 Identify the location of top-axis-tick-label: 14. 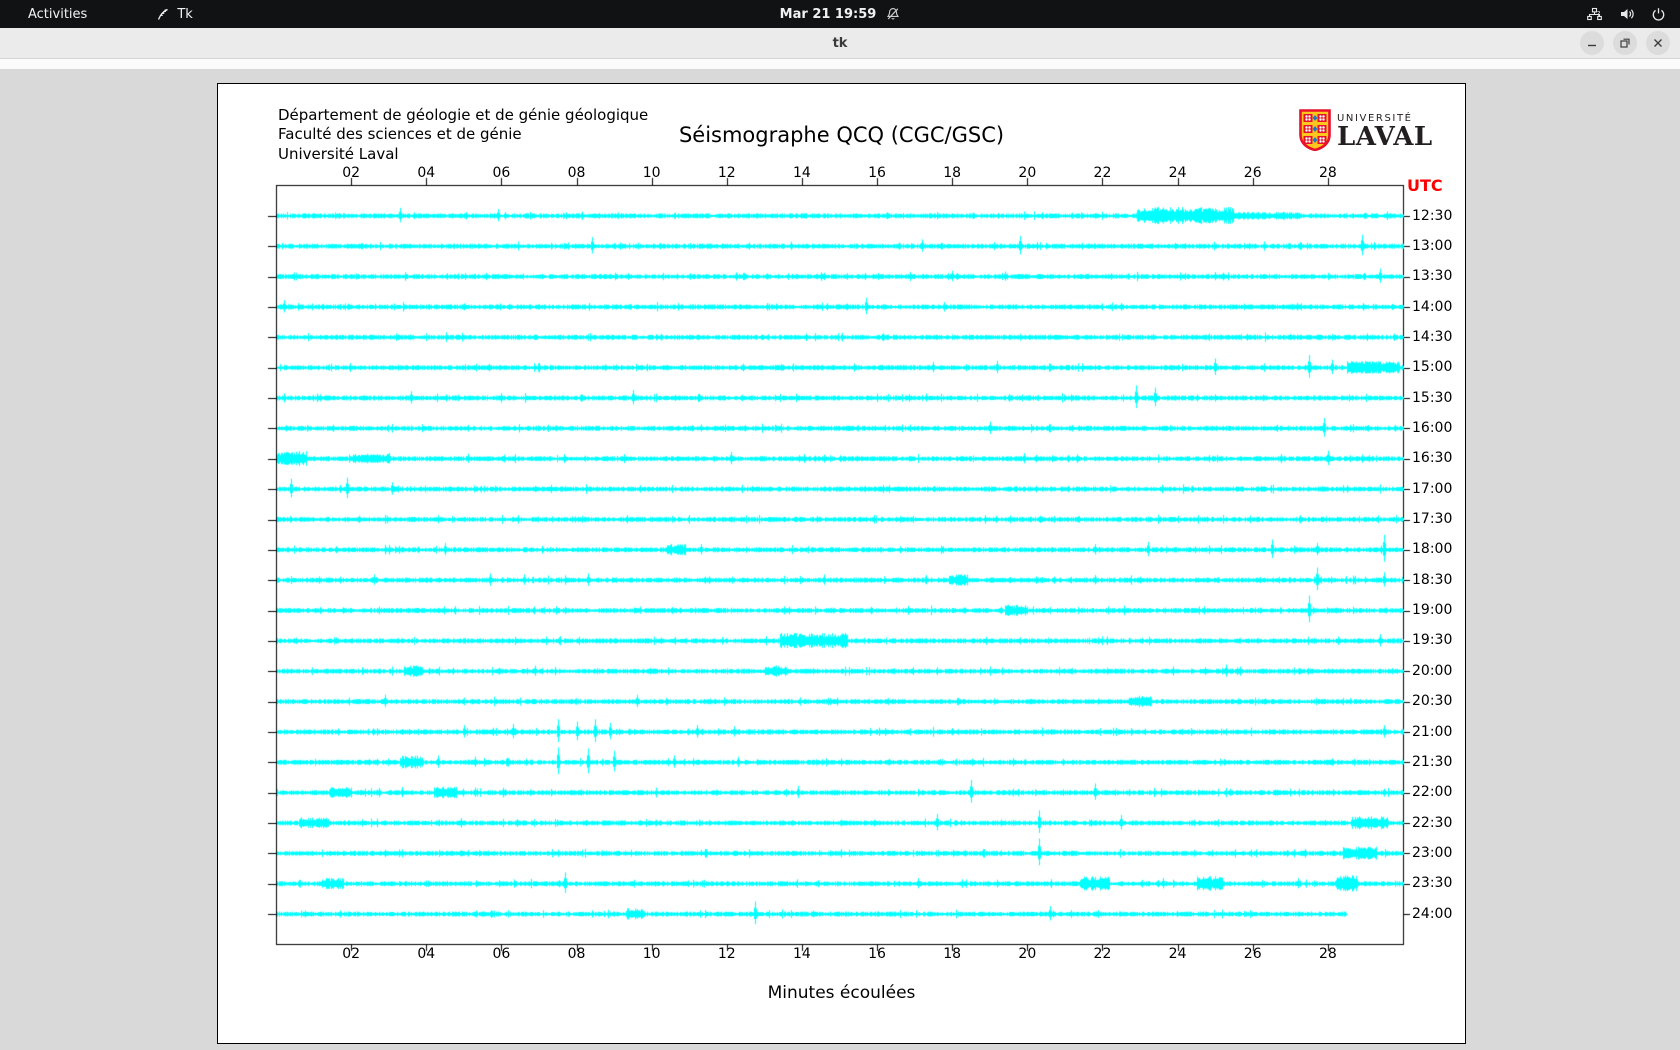
(802, 173).